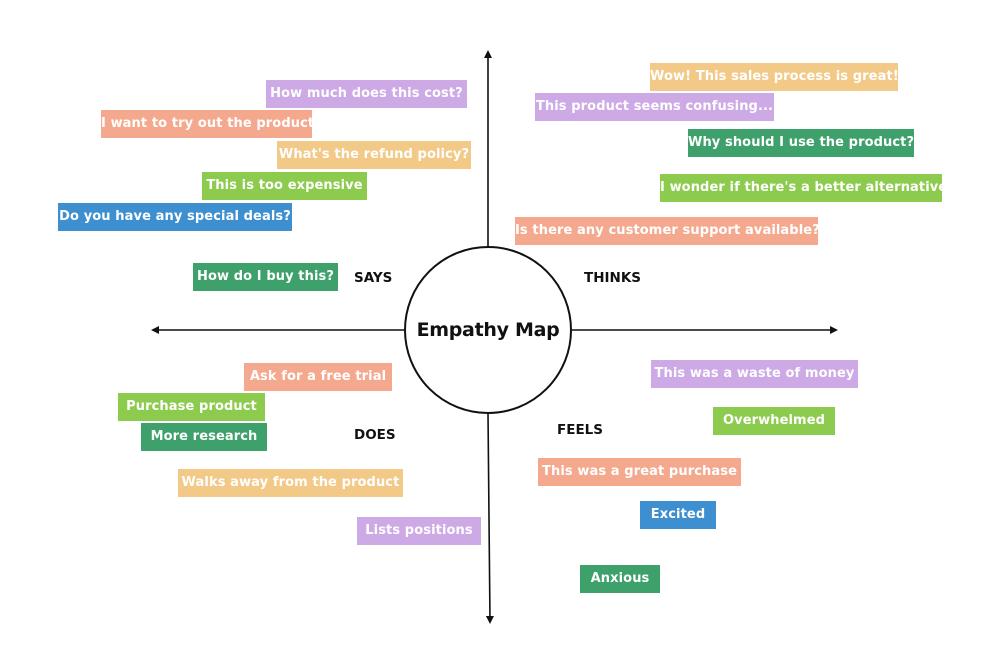  Describe the element at coordinates (284, 186) in the screenshot. I see `says-note: This is too expensive` at that location.